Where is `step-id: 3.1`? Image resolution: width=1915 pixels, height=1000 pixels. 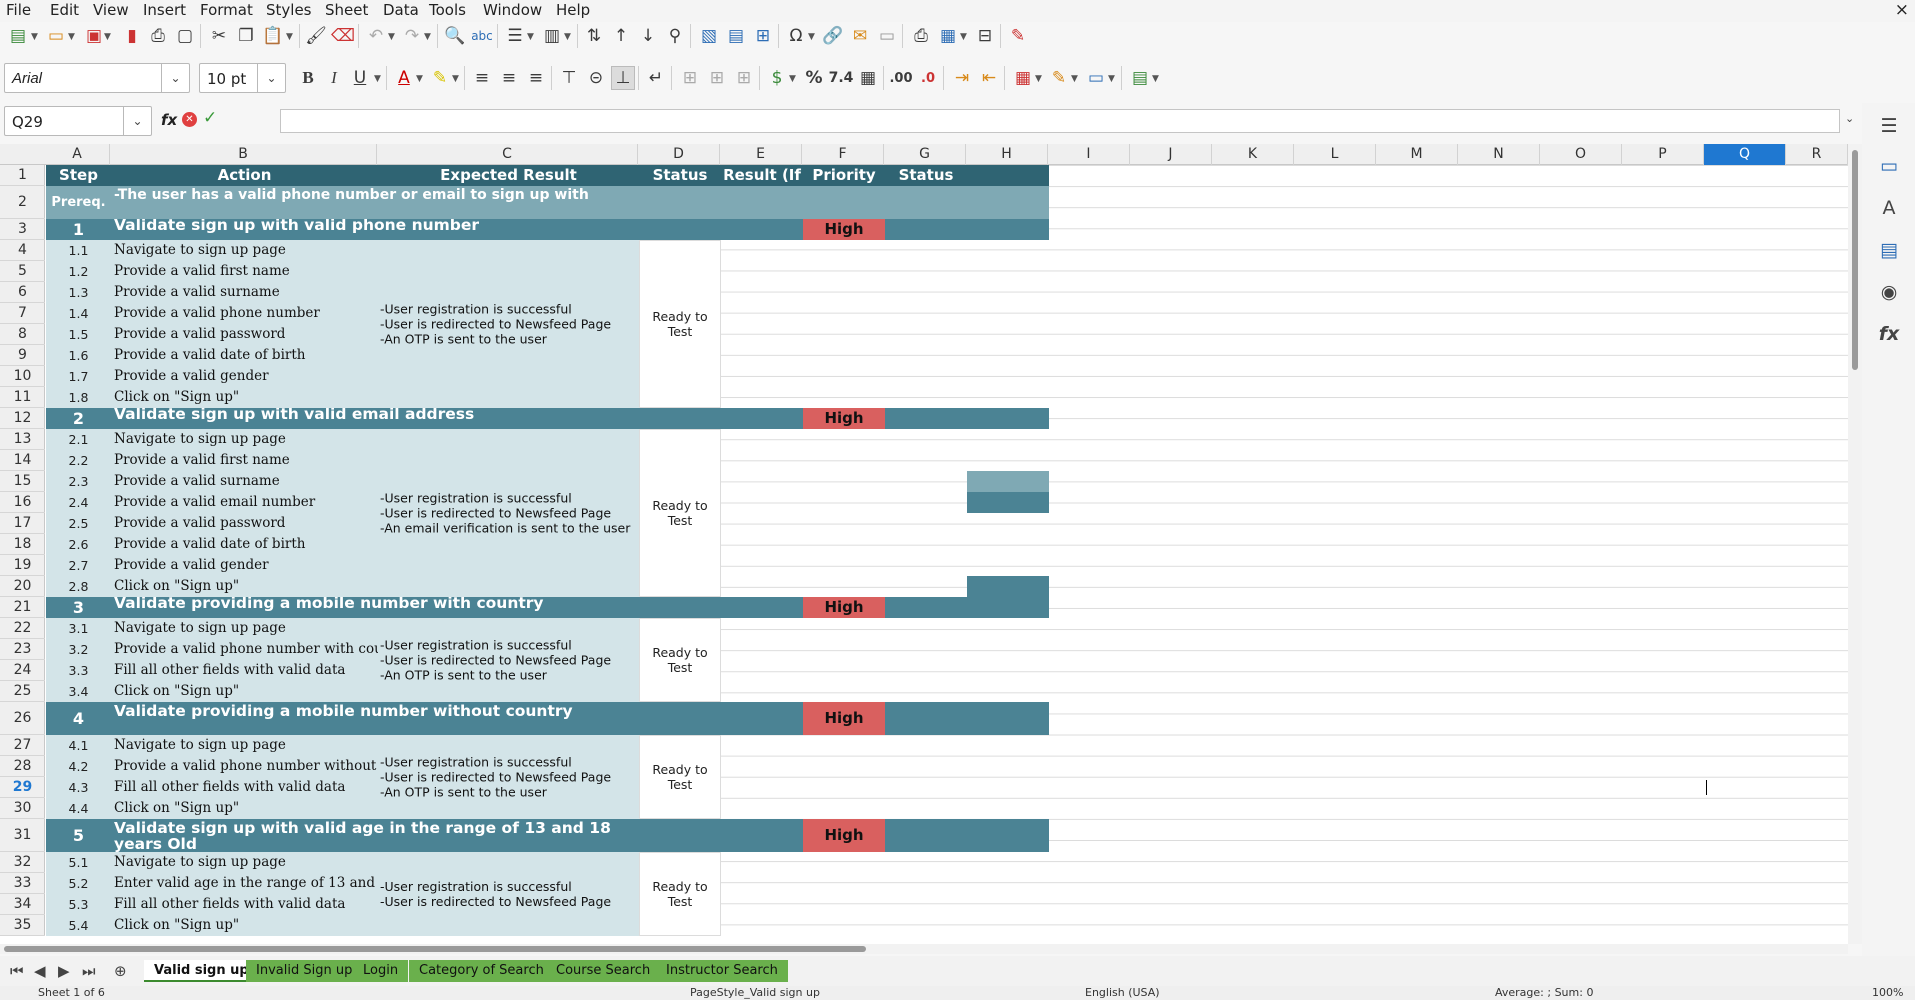
step-id: 3.1 is located at coordinates (78, 628).